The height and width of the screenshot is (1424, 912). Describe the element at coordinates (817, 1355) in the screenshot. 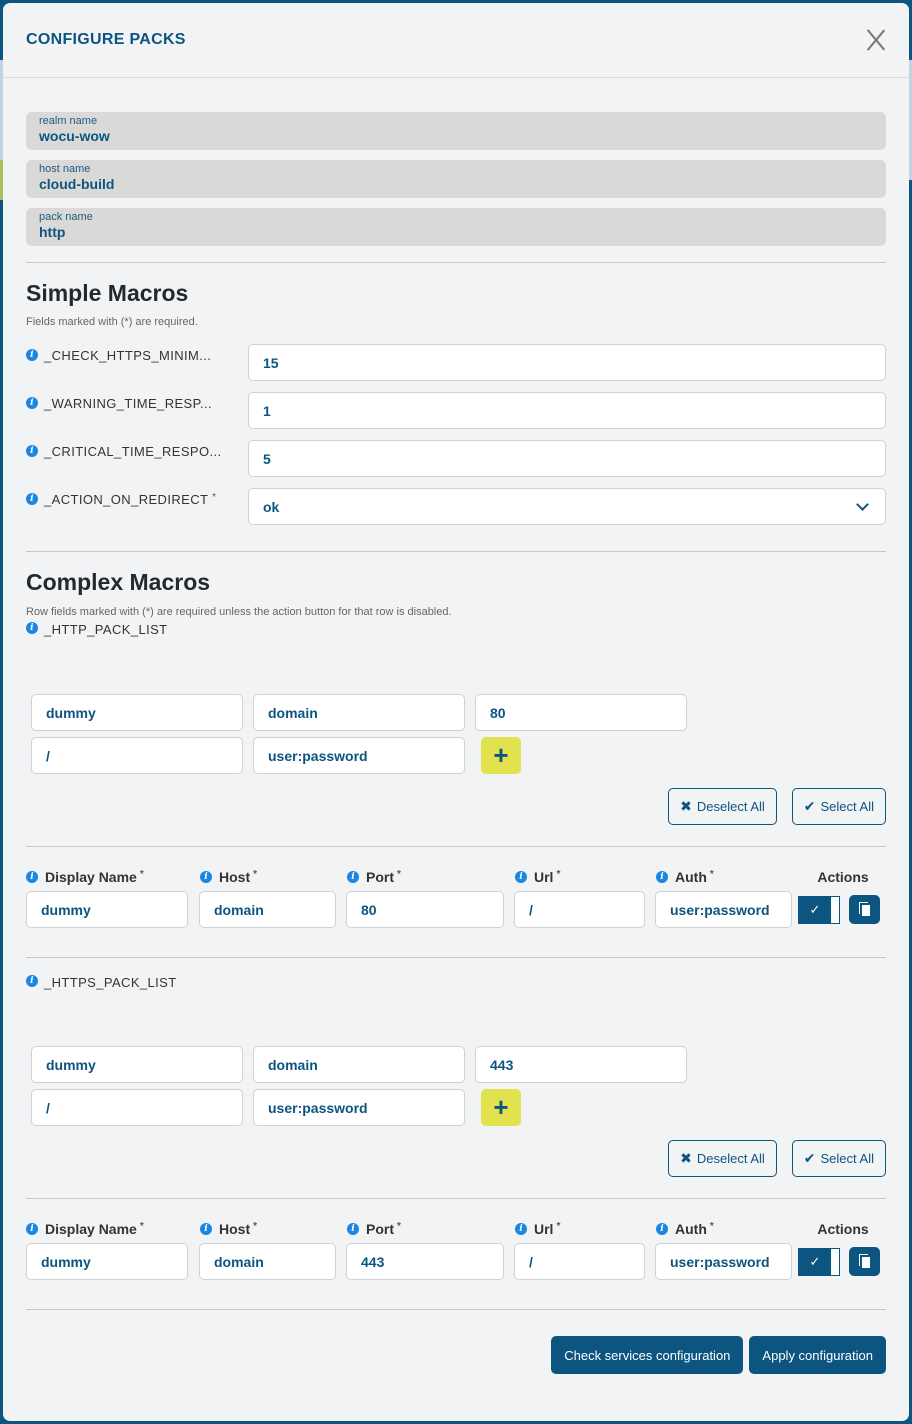

I see `apply-configuration-button: Apply configuration` at that location.